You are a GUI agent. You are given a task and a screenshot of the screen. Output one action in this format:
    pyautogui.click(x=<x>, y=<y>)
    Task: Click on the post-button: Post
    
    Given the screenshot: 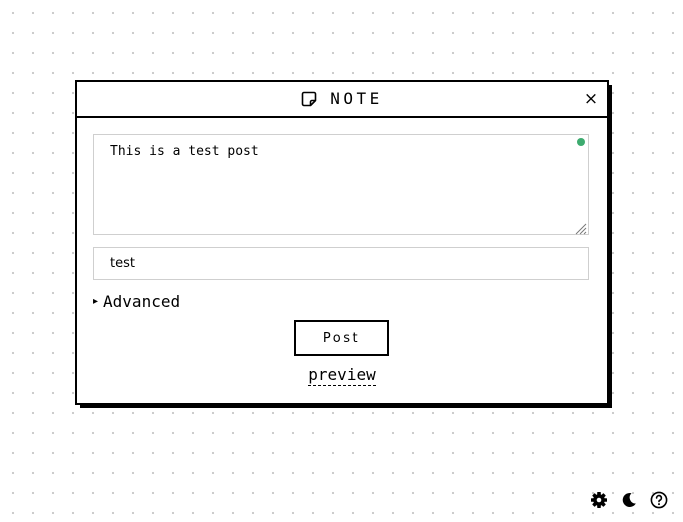 What is the action you would take?
    pyautogui.click(x=341, y=338)
    